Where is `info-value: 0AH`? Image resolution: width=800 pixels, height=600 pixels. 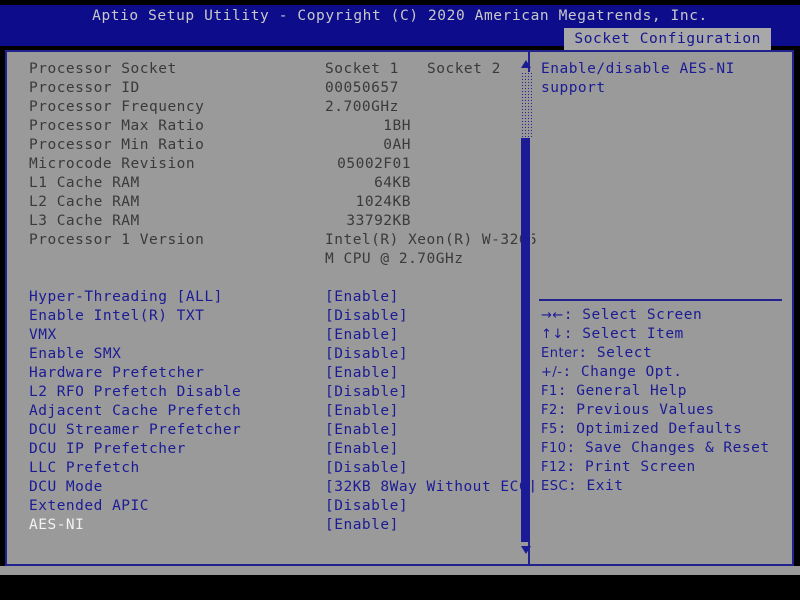 info-value: 0AH is located at coordinates (397, 145).